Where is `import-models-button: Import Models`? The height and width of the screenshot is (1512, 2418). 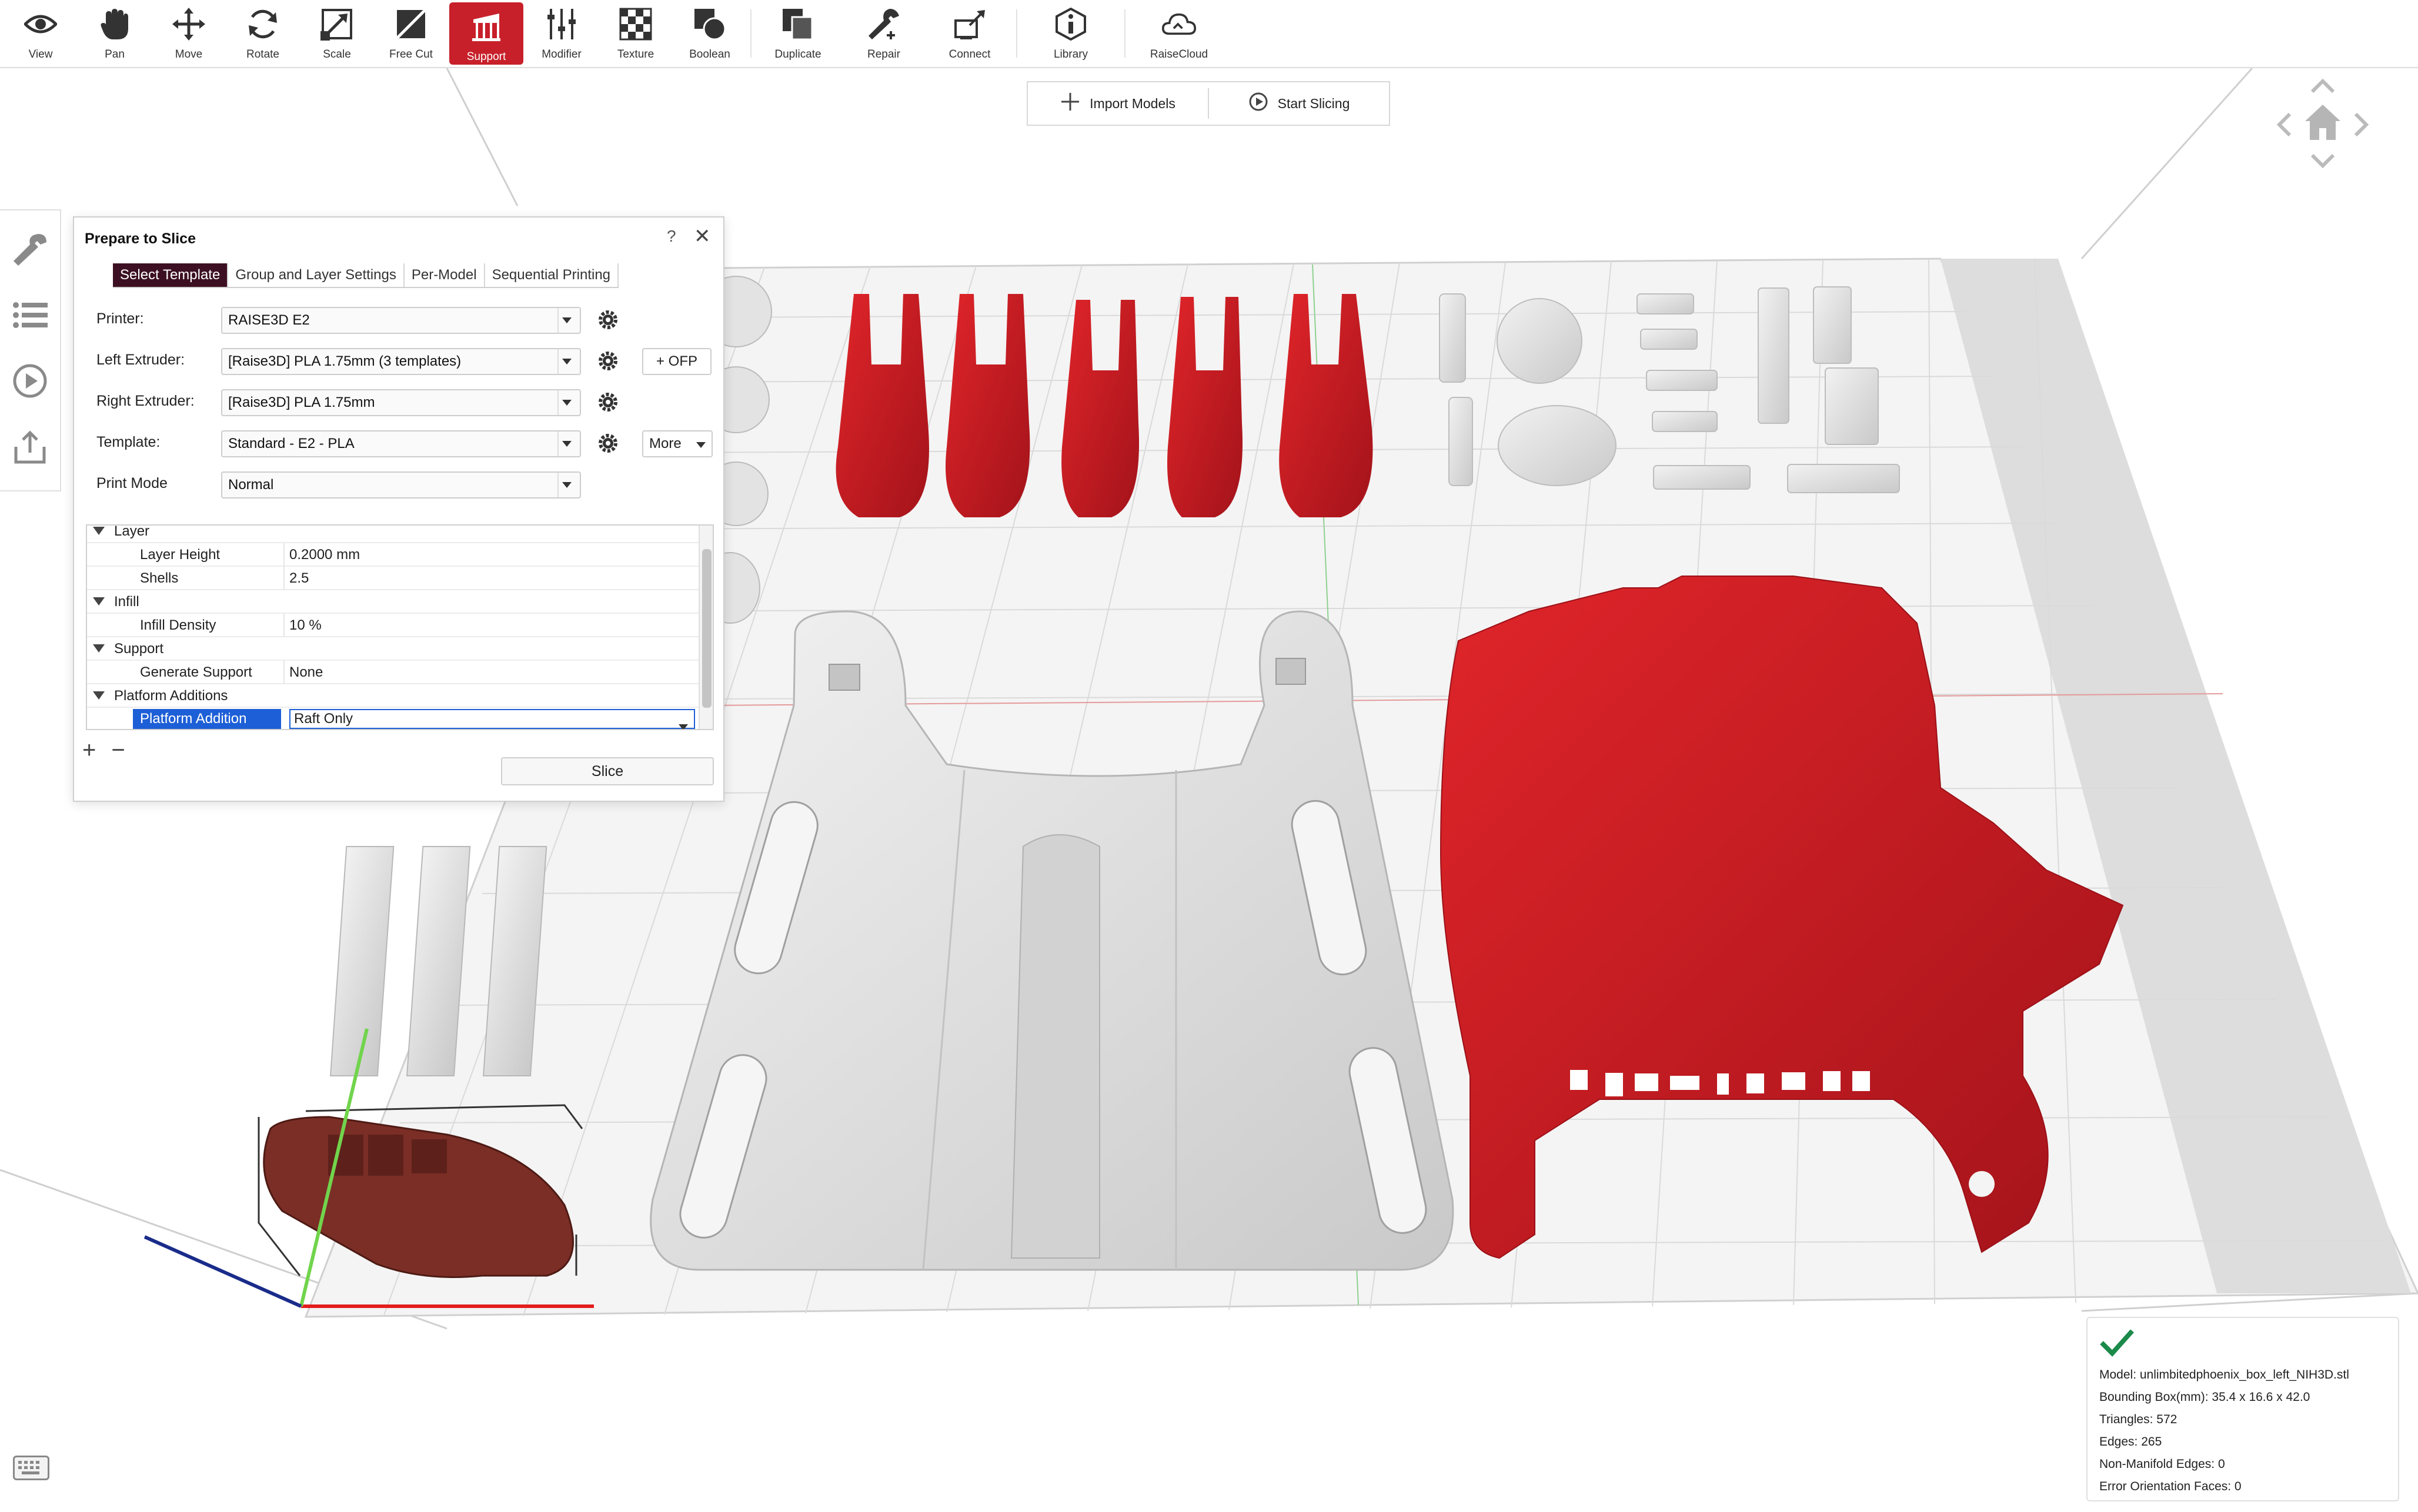 import-models-button: Import Models is located at coordinates (1118, 104).